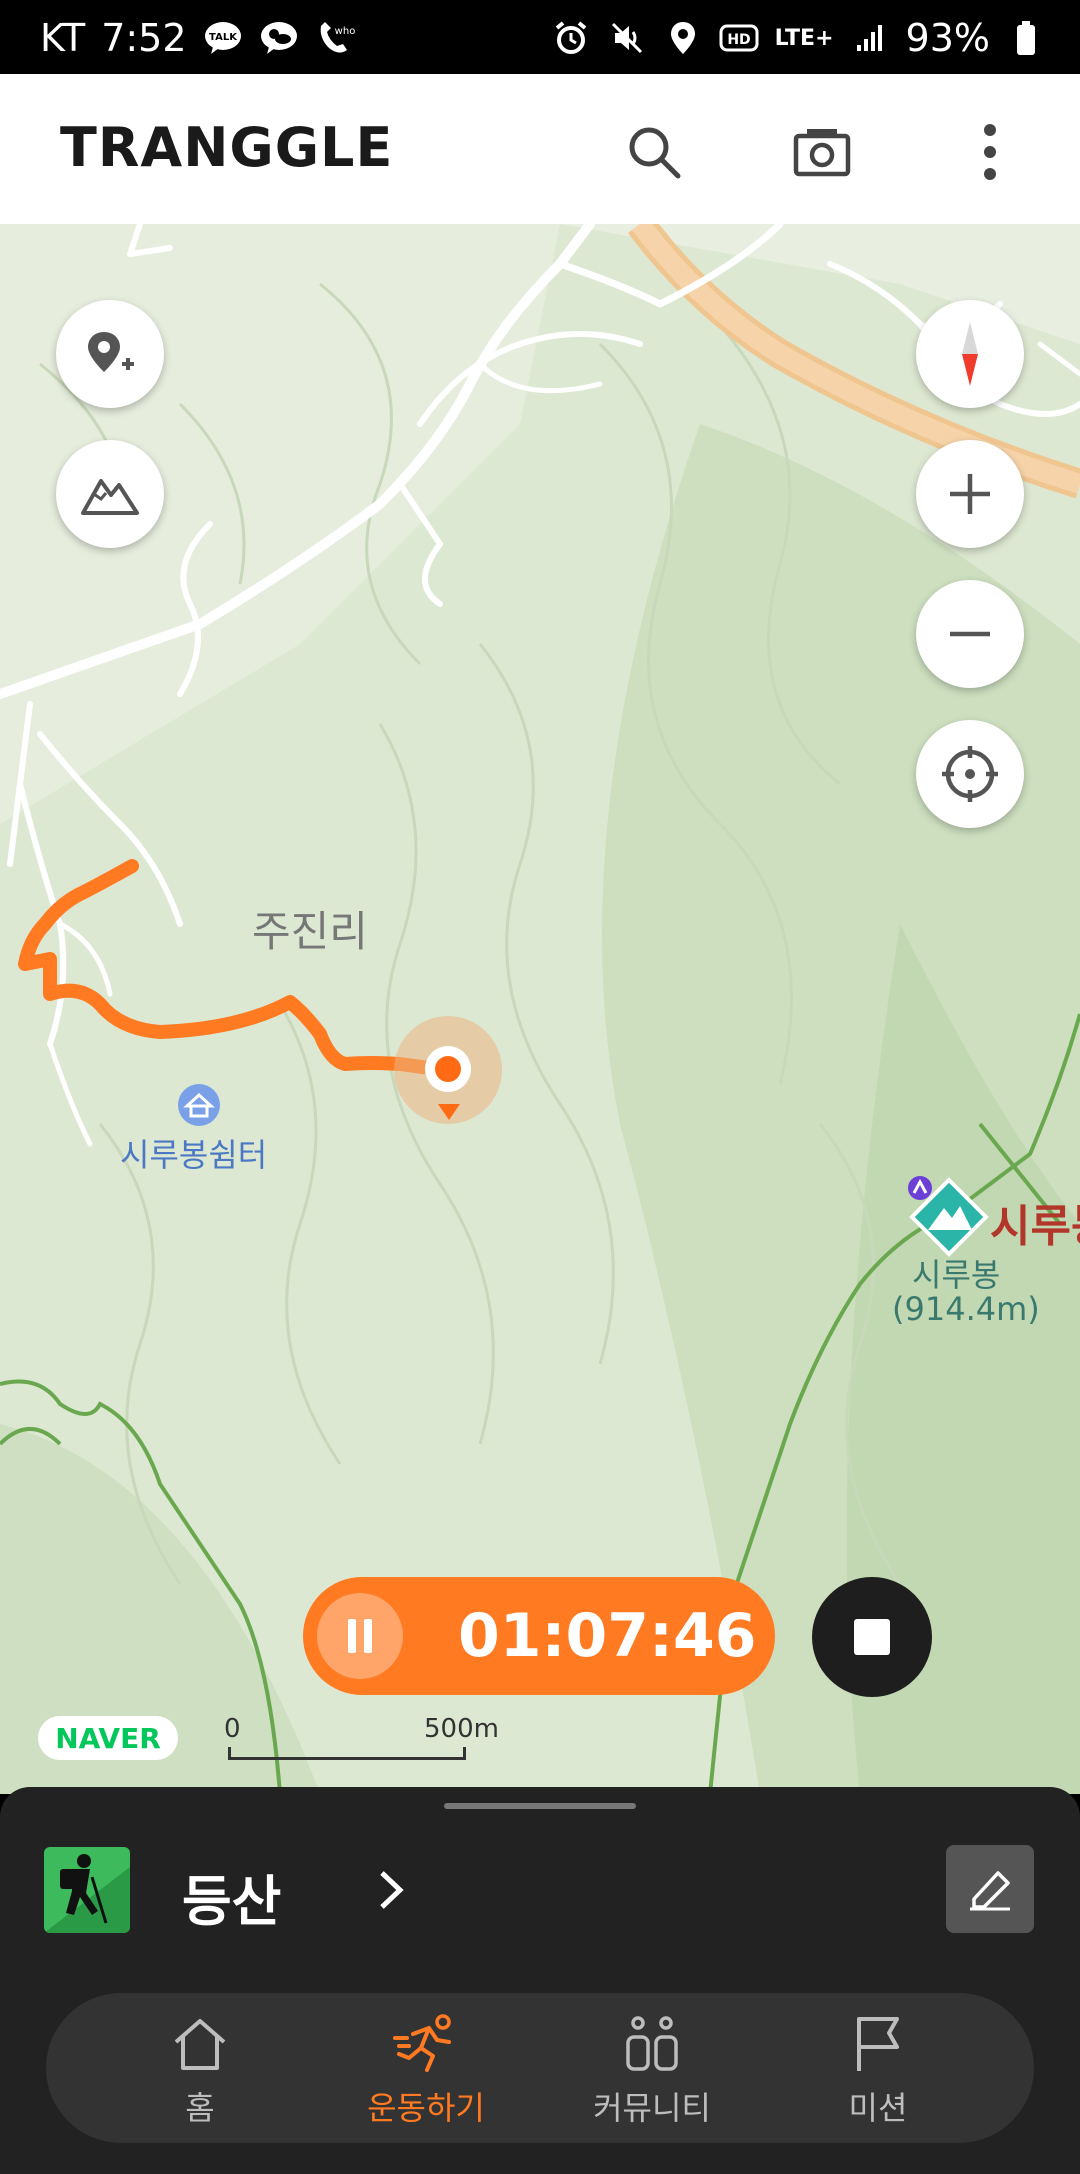 The image size is (1080, 2174). Describe the element at coordinates (200, 2044) in the screenshot. I see `home-icon` at that location.